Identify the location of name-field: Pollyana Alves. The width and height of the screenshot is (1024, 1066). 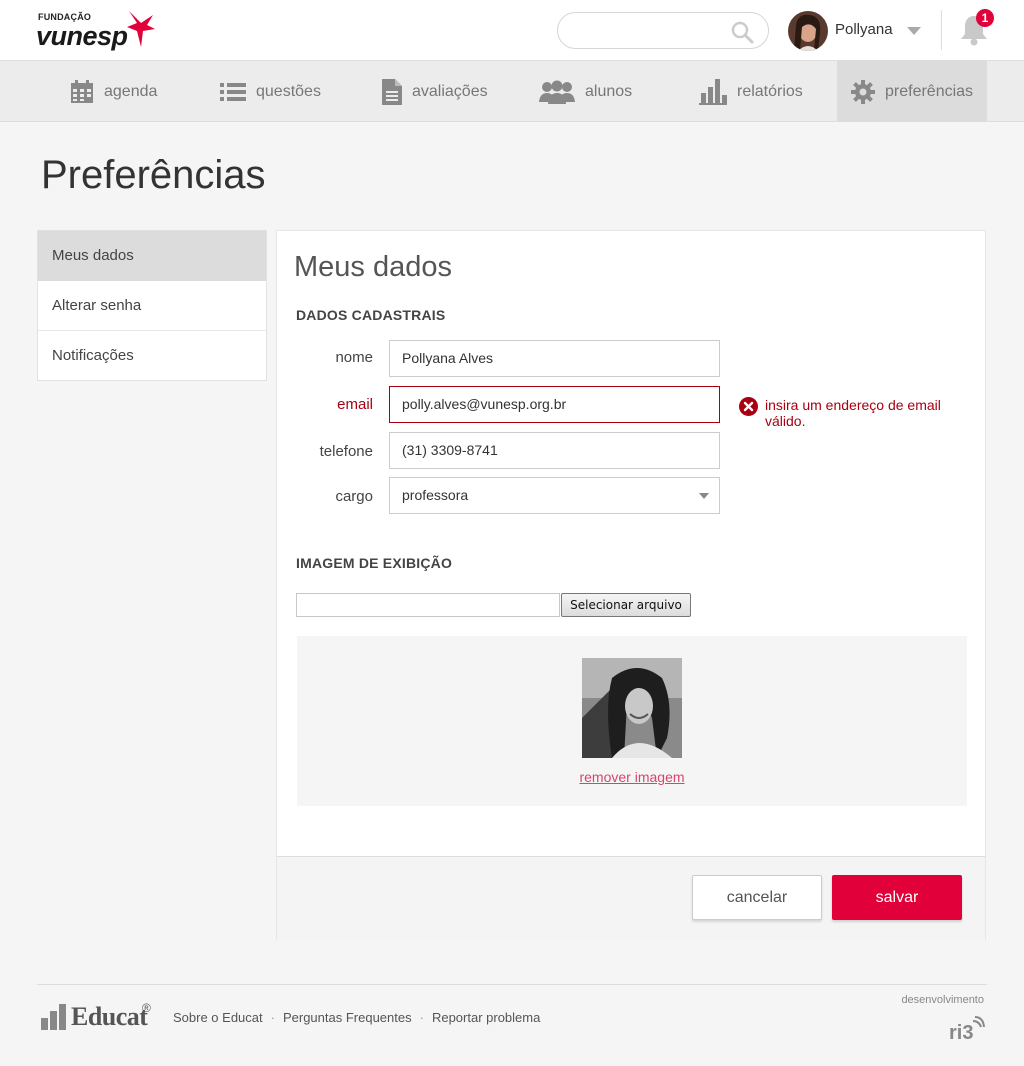
(554, 358).